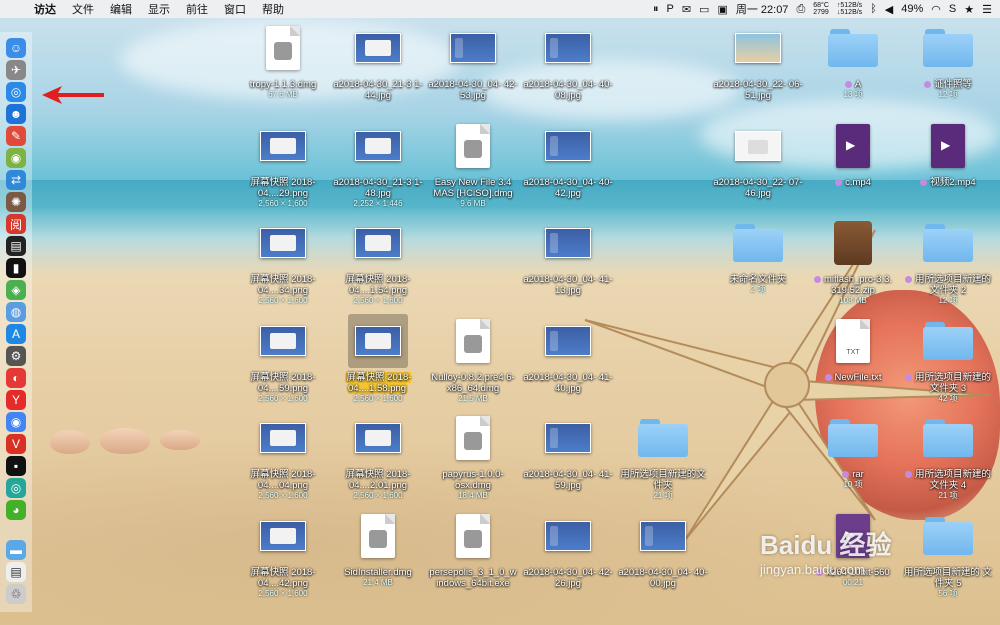 The height and width of the screenshot is (625, 1000). I want to click on display-icon: ▭, so click(704, 9).